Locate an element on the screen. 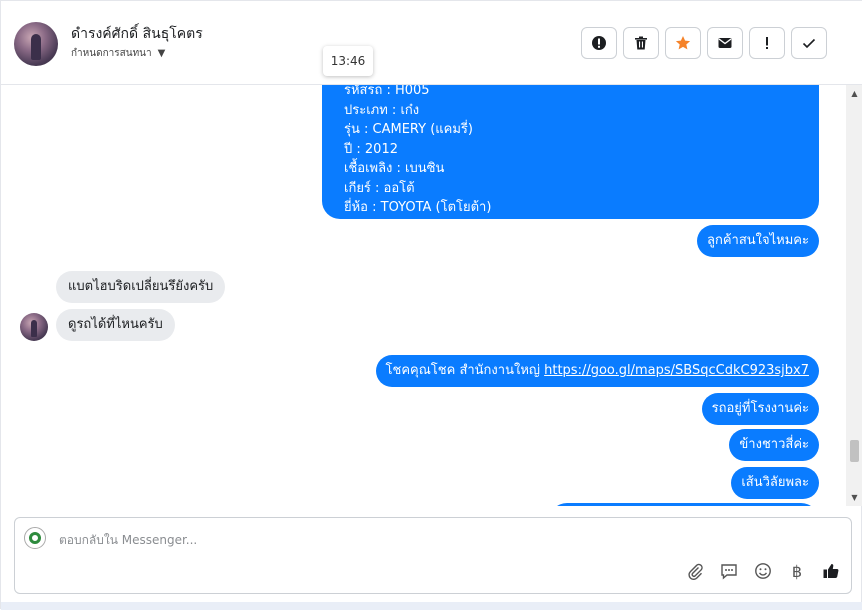 The image size is (862, 610). card-line: รุ่น : CAMERY (แคมรี่) is located at coordinates (408, 129).